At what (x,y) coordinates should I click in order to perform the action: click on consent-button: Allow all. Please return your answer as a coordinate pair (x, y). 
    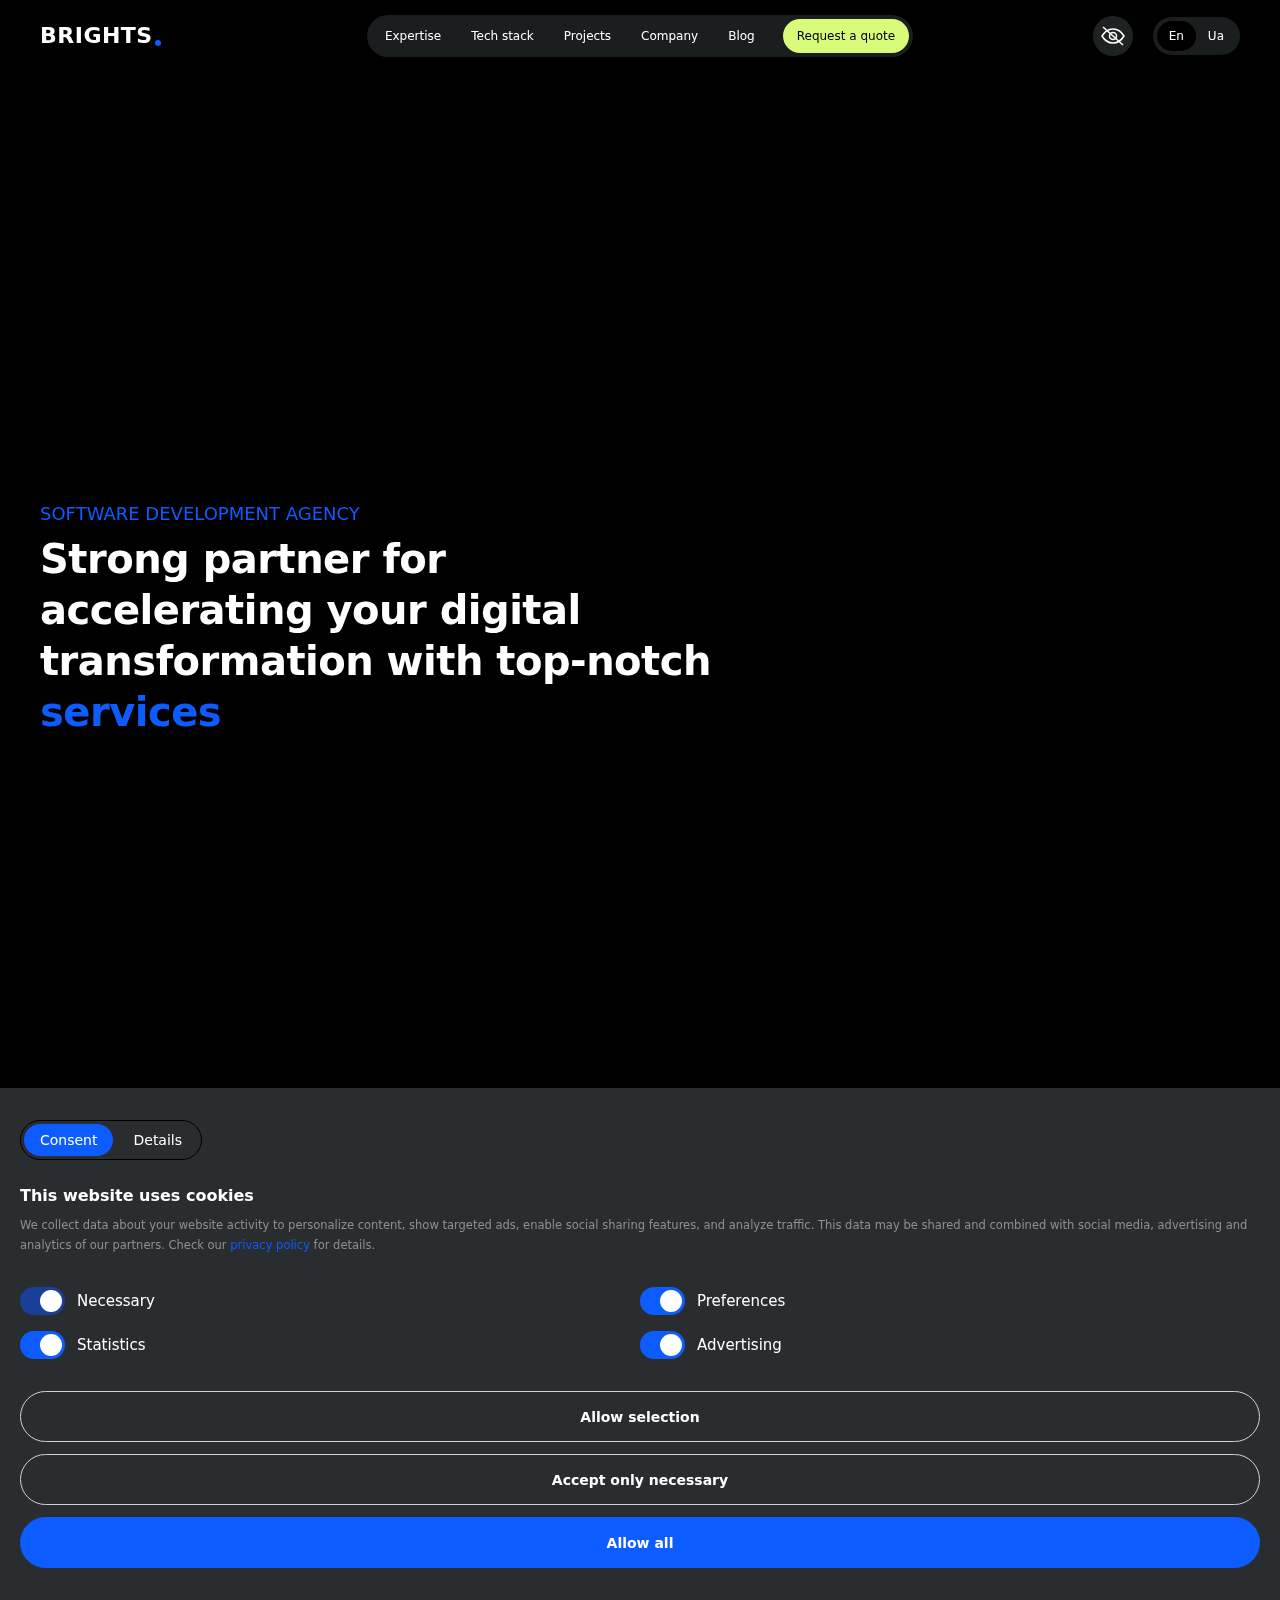
    Looking at the image, I should click on (640, 1542).